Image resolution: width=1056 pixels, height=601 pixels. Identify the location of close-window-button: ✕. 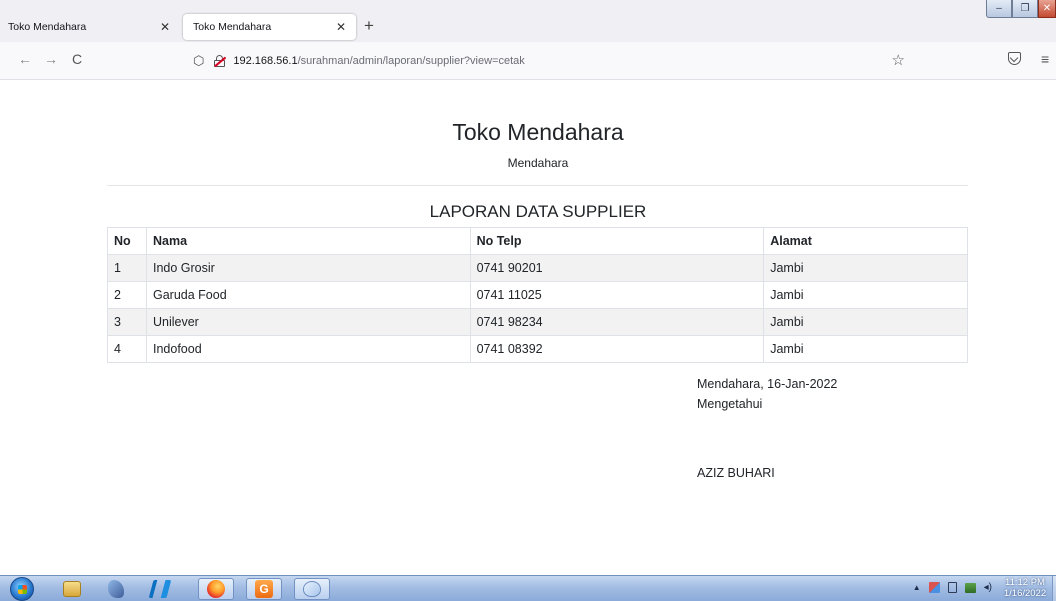
(1047, 9).